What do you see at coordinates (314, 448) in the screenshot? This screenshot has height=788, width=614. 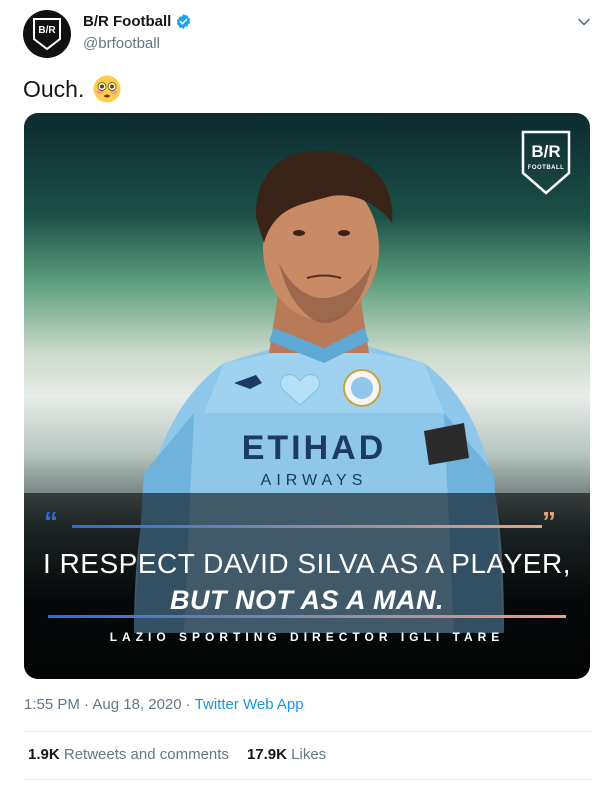 I see `svg-text: ETIHAD` at bounding box center [314, 448].